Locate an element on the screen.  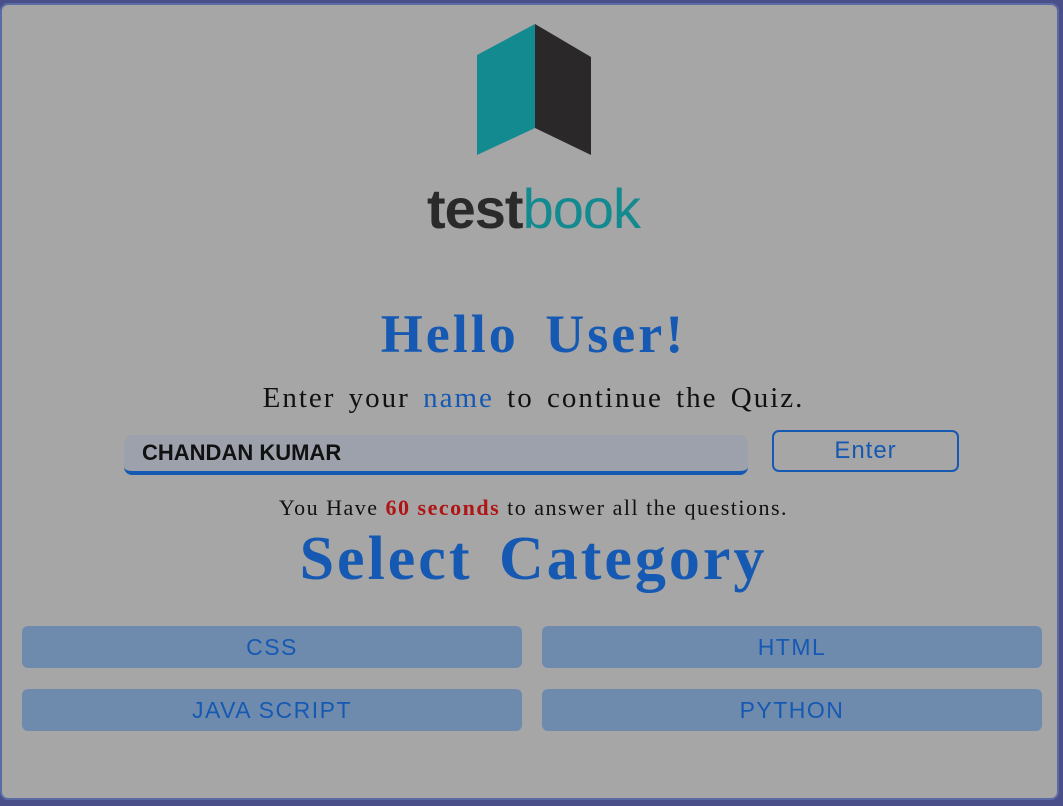
greeting-title: Hello User! is located at coordinates (533, 334).